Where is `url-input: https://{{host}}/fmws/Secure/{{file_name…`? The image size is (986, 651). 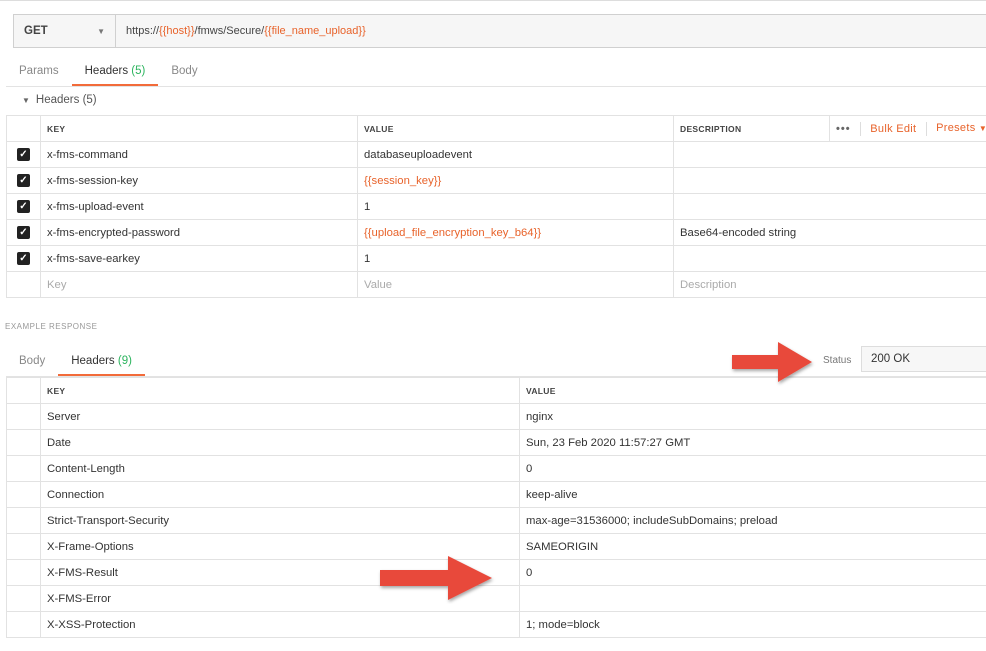 url-input: https://{{host}}/fmws/Secure/{{file_name… is located at coordinates (241, 31).